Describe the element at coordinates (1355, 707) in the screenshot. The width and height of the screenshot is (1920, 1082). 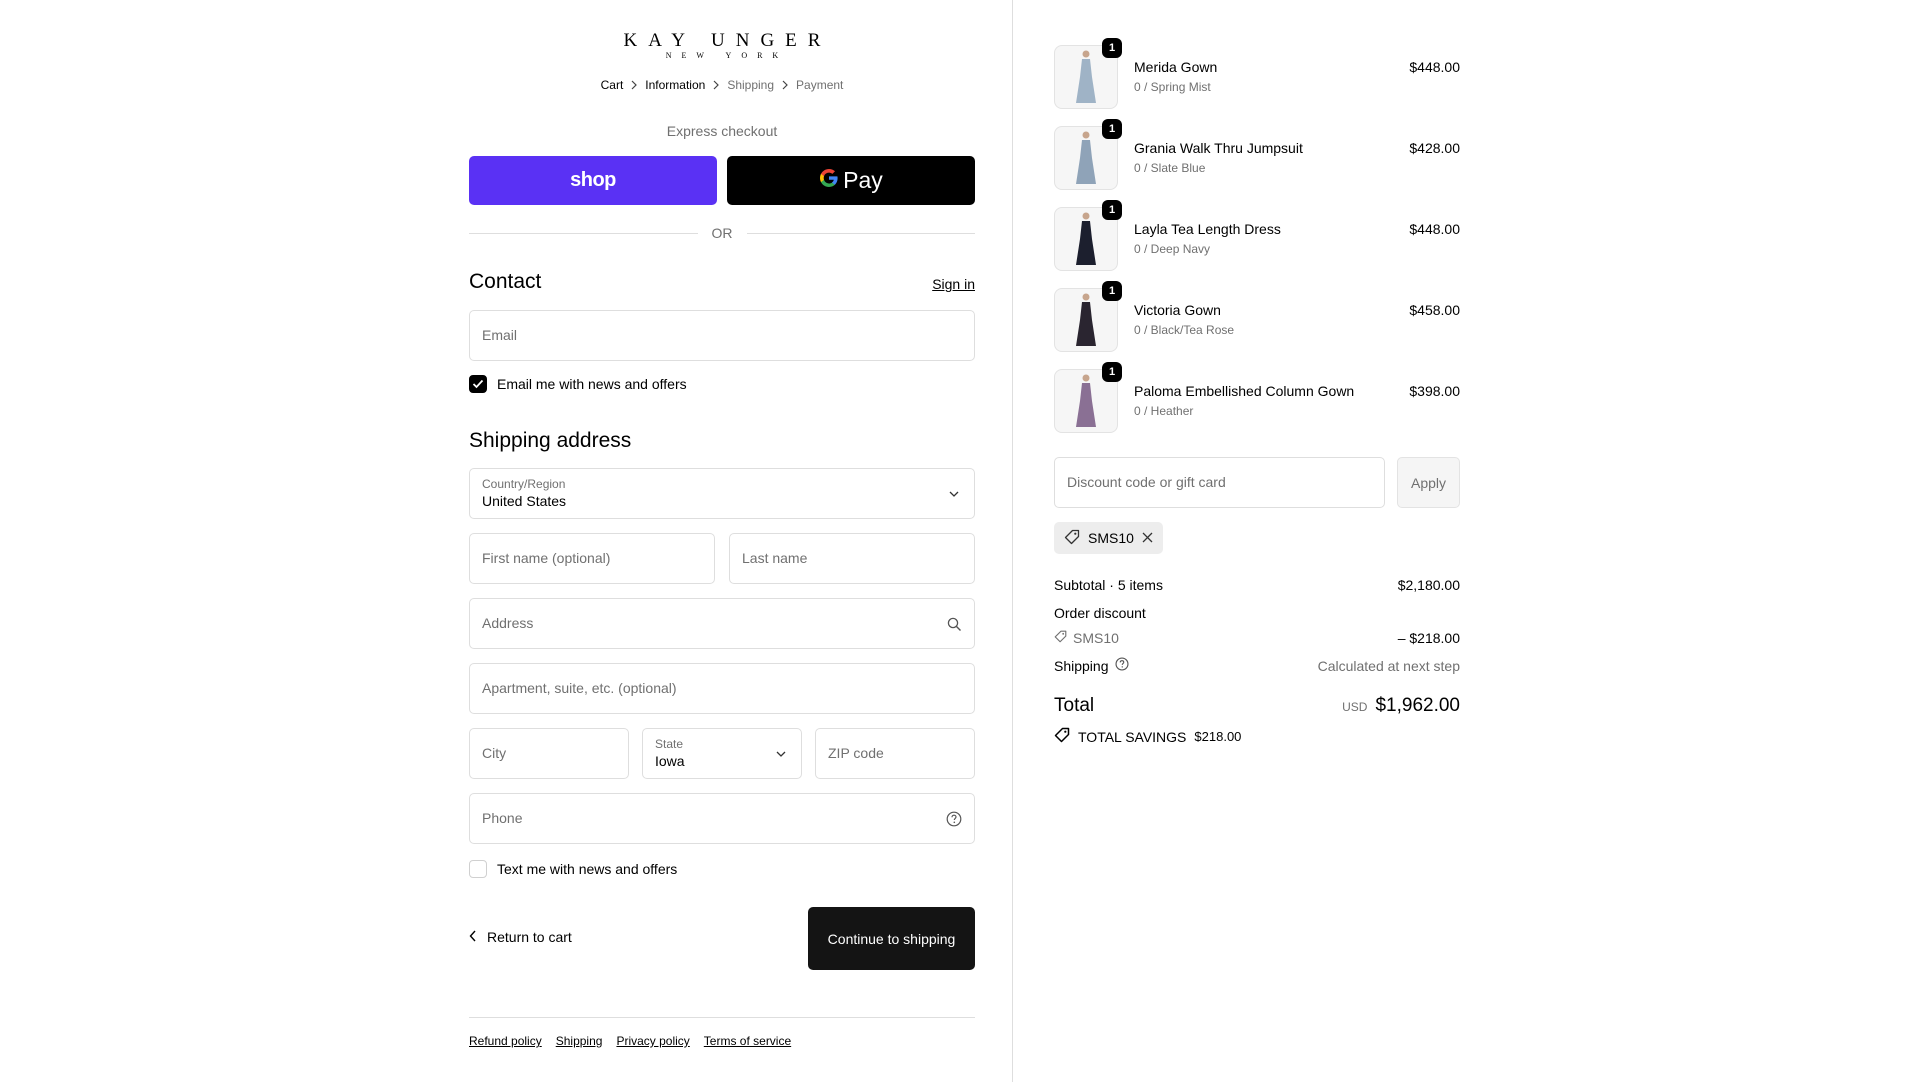
I see `currency-code: USD` at that location.